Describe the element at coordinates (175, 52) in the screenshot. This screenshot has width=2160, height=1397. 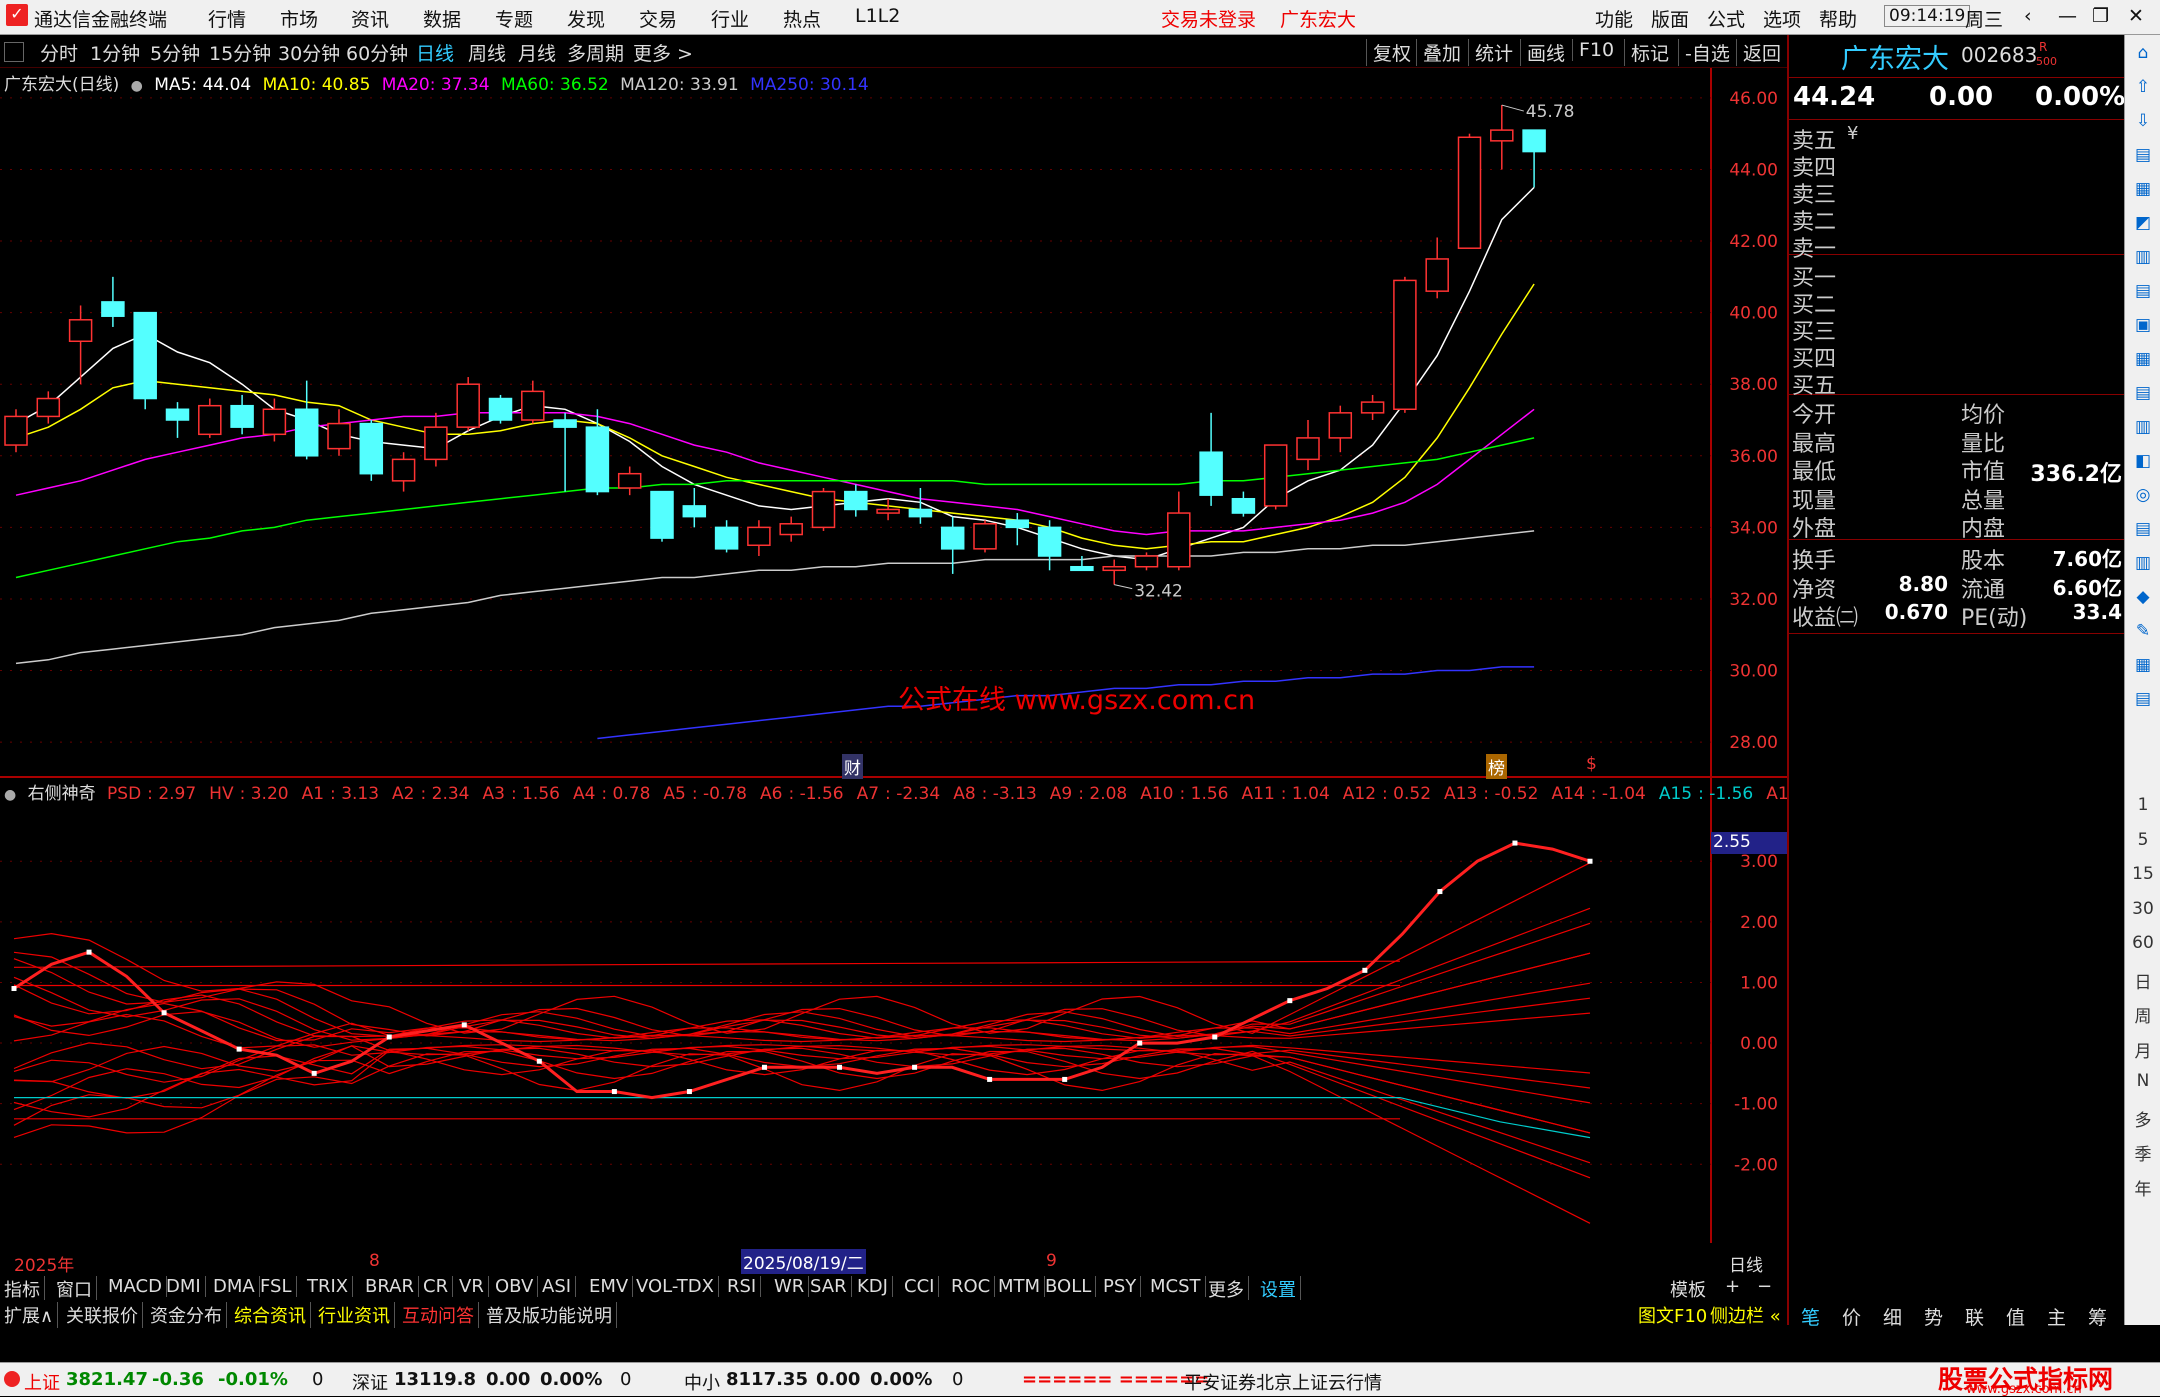
I see `period-5min: 5分钟` at that location.